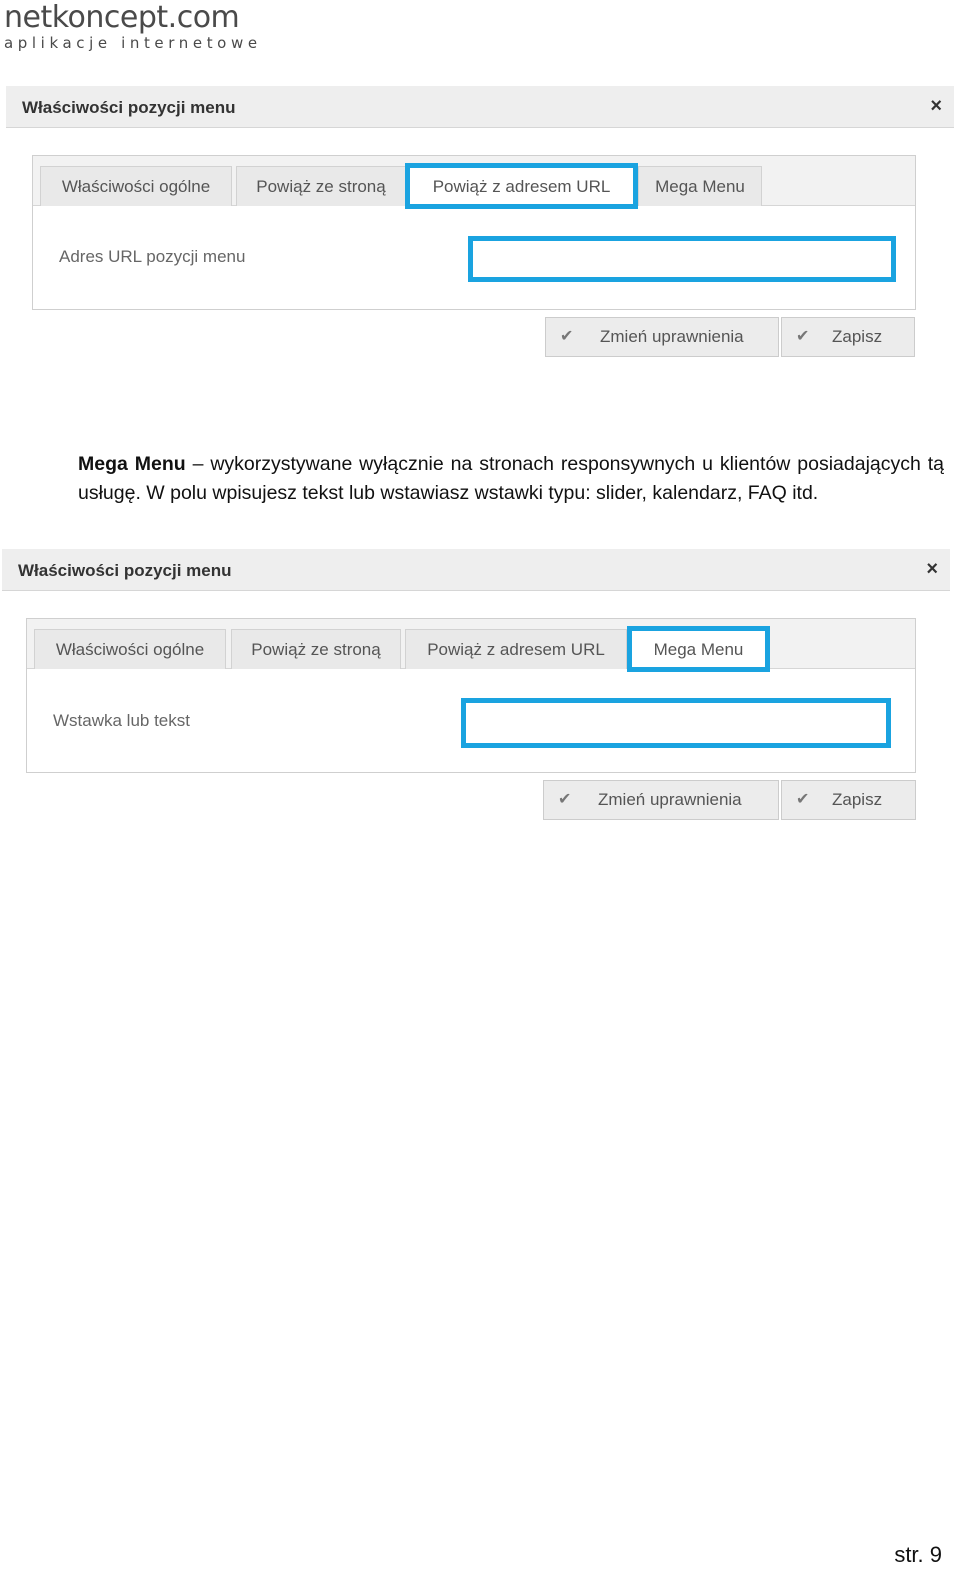 This screenshot has height=1589, width=960. I want to click on url-field-label: Adres URL pozycji menu, so click(152, 256).